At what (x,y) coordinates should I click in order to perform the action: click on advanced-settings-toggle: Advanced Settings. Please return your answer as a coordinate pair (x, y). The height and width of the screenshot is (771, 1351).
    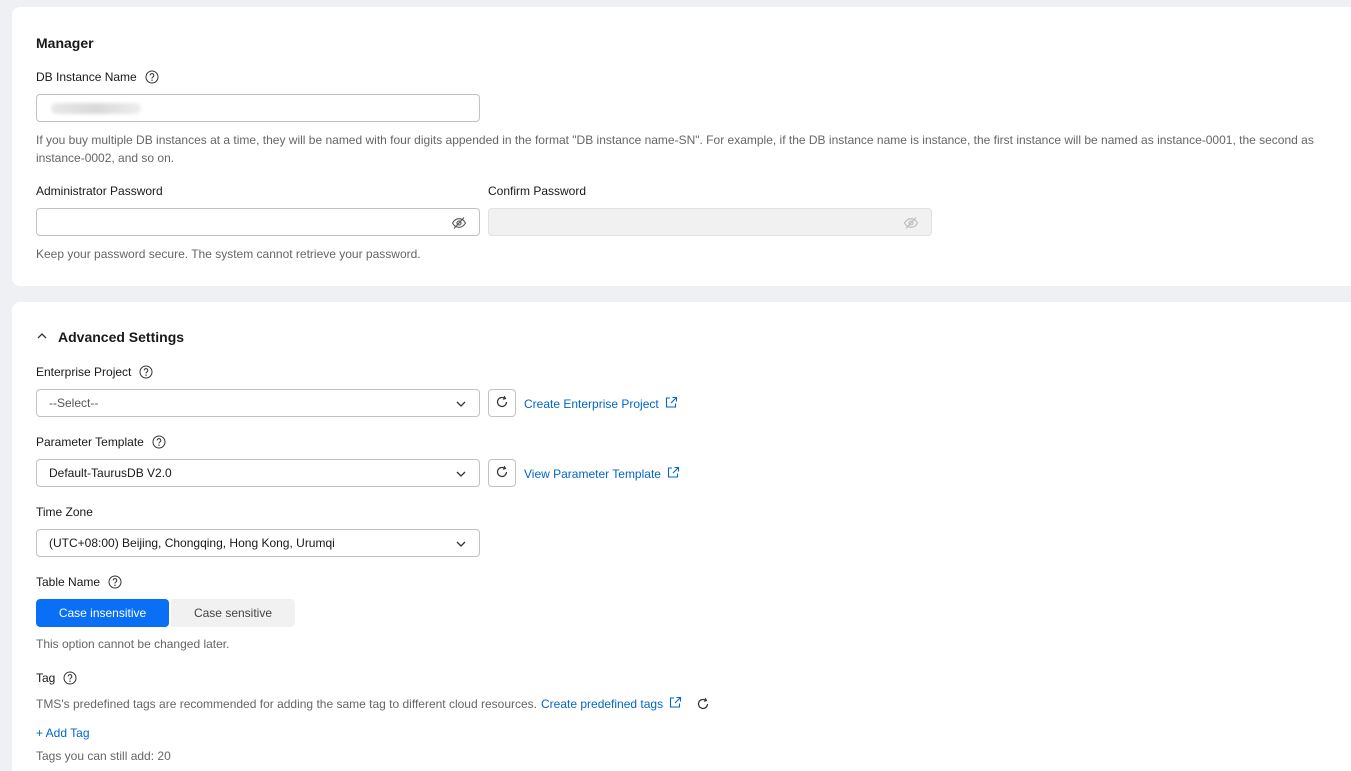
    Looking at the image, I should click on (110, 337).